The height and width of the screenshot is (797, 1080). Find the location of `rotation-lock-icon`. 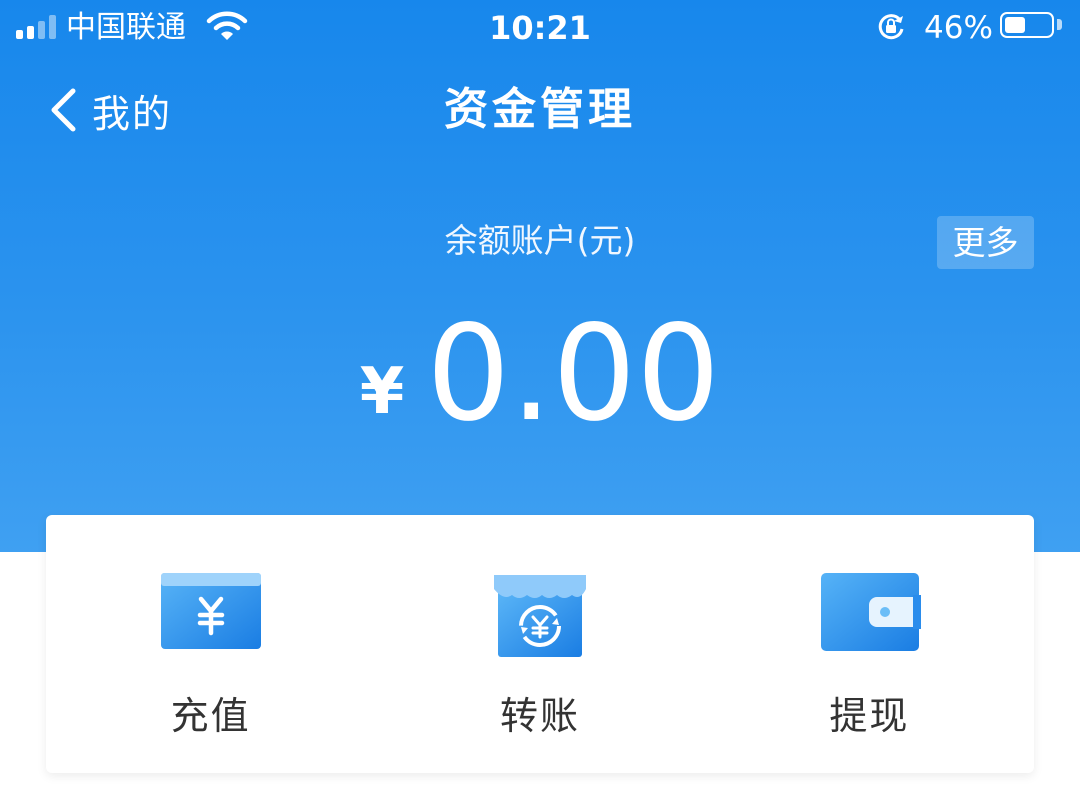

rotation-lock-icon is located at coordinates (891, 27).